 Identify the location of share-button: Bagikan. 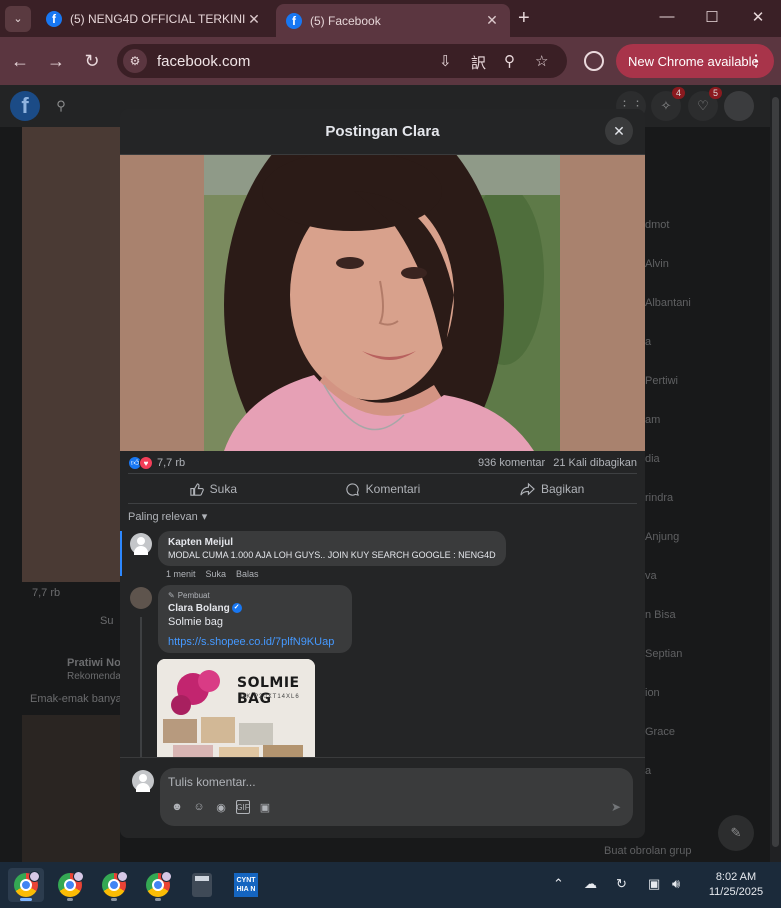
(552, 489).